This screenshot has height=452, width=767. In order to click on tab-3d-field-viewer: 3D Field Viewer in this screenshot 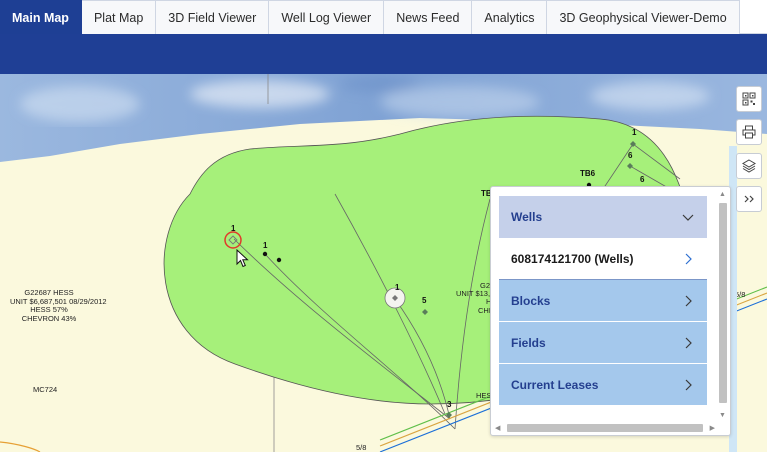, I will do `click(213, 17)`.